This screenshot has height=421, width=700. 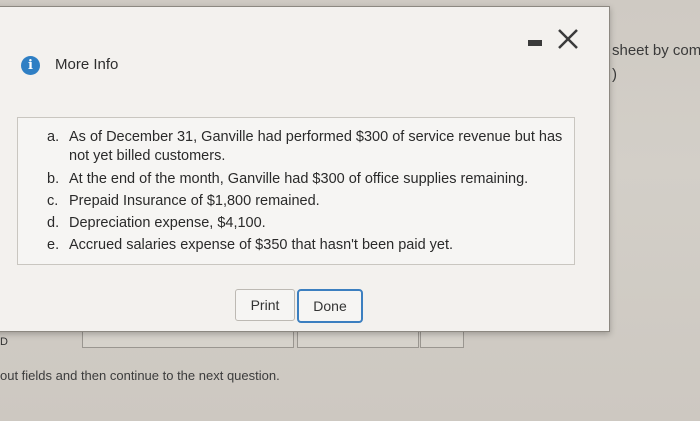 I want to click on list-item-c: c. Prepaid Insurance of $1,800 remained., so click(x=183, y=201).